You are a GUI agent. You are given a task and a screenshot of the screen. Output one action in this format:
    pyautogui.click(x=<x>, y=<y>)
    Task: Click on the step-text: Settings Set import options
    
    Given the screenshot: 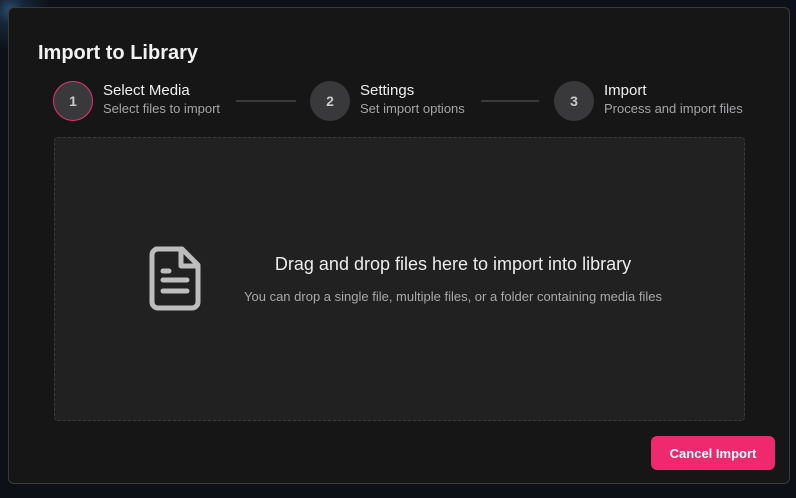 What is the action you would take?
    pyautogui.click(x=412, y=100)
    